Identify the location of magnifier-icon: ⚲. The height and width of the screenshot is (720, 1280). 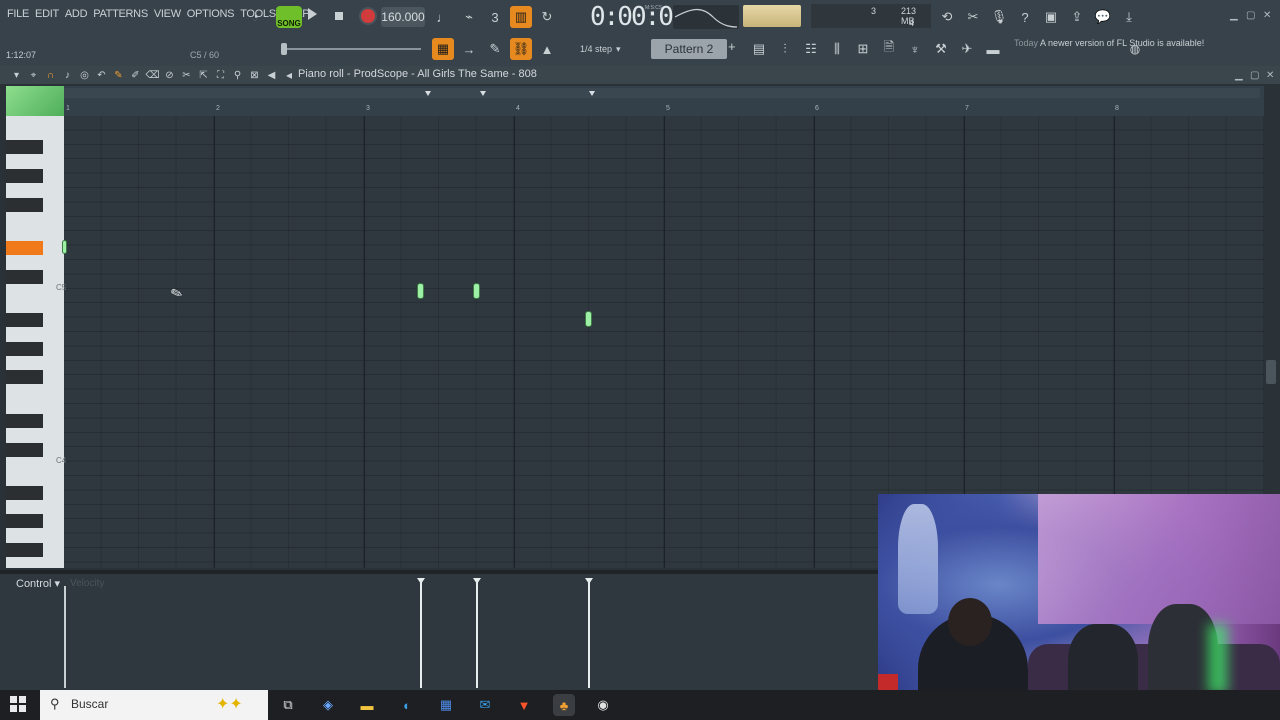
(237, 75).